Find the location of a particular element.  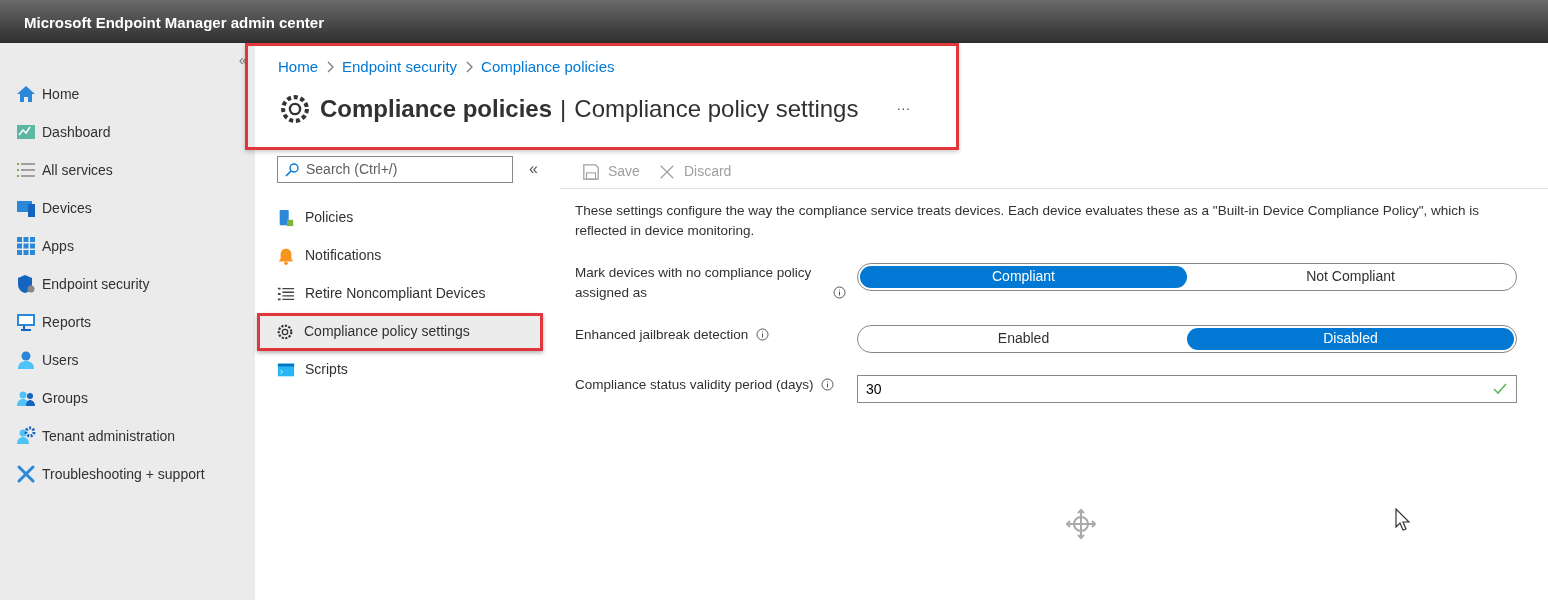

settings-icon is located at coordinates (285, 331).